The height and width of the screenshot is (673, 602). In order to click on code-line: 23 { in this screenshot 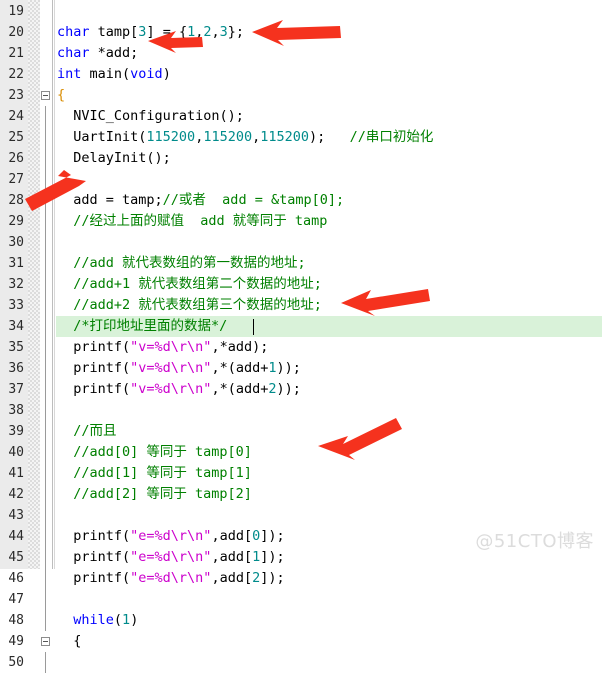, I will do `click(301, 95)`.